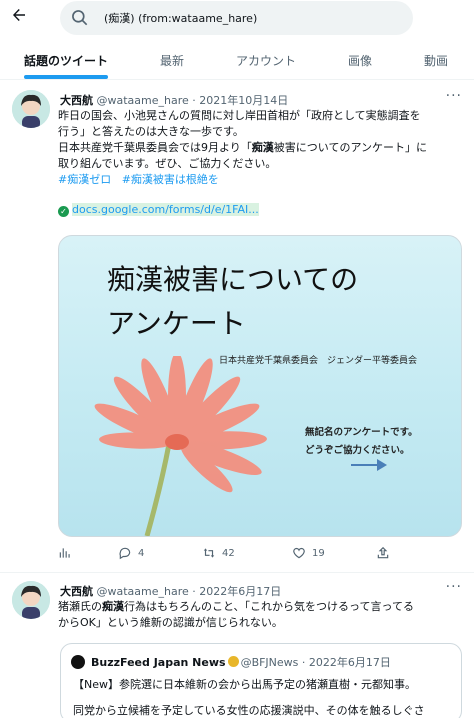 The height and width of the screenshot is (718, 474). What do you see at coordinates (158, 662) in the screenshot?
I see `quoted-author-name: BuzzFeed Japan News` at bounding box center [158, 662].